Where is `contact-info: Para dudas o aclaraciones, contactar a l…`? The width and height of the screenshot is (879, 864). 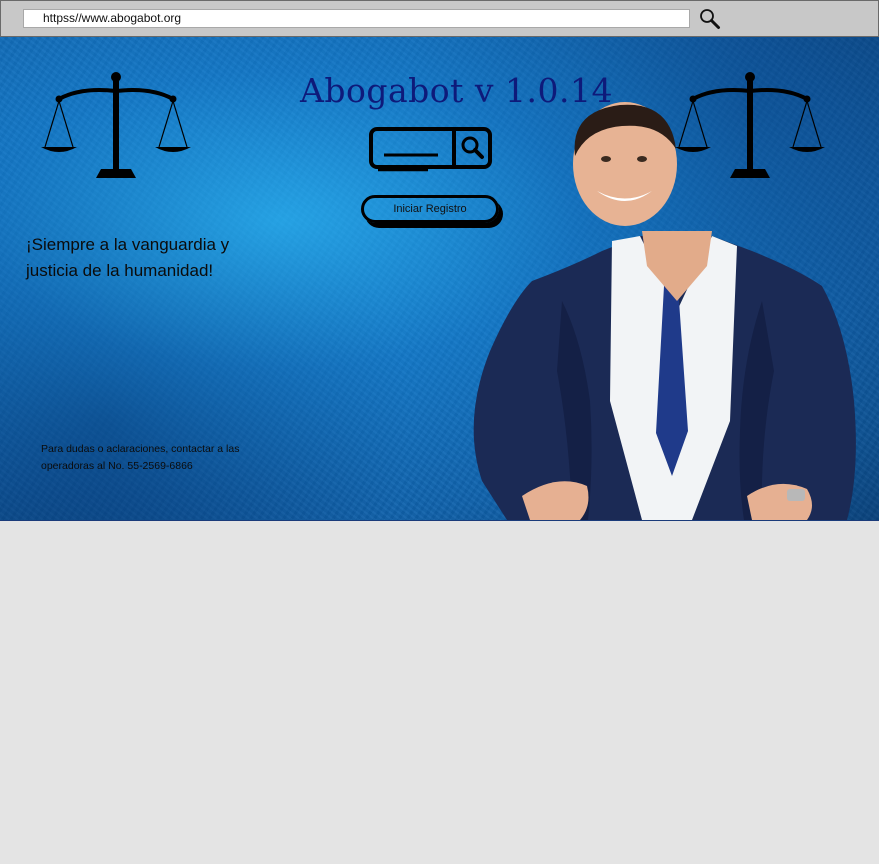
contact-info: Para dudas o aclaraciones, contactar a l… is located at coordinates (140, 457).